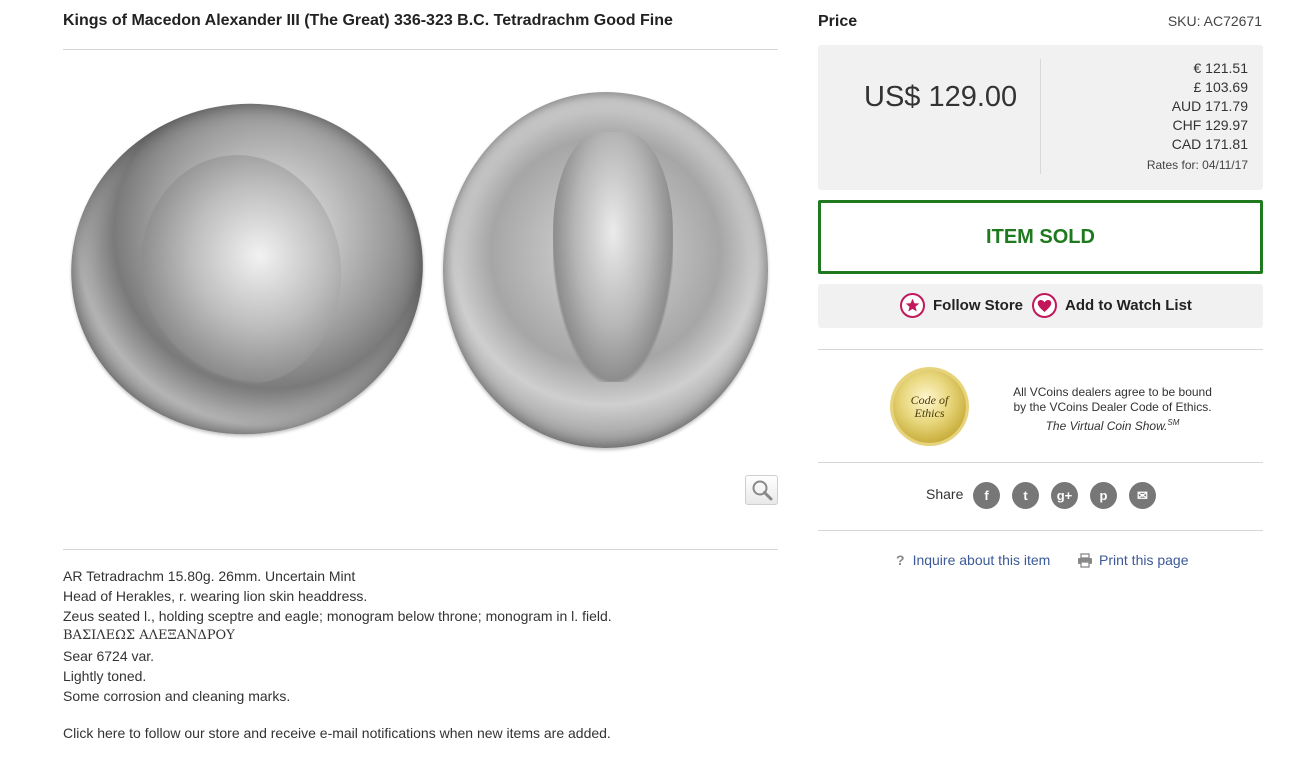  What do you see at coordinates (1214, 21) in the screenshot?
I see `sku-label: SKU: AC72671` at bounding box center [1214, 21].